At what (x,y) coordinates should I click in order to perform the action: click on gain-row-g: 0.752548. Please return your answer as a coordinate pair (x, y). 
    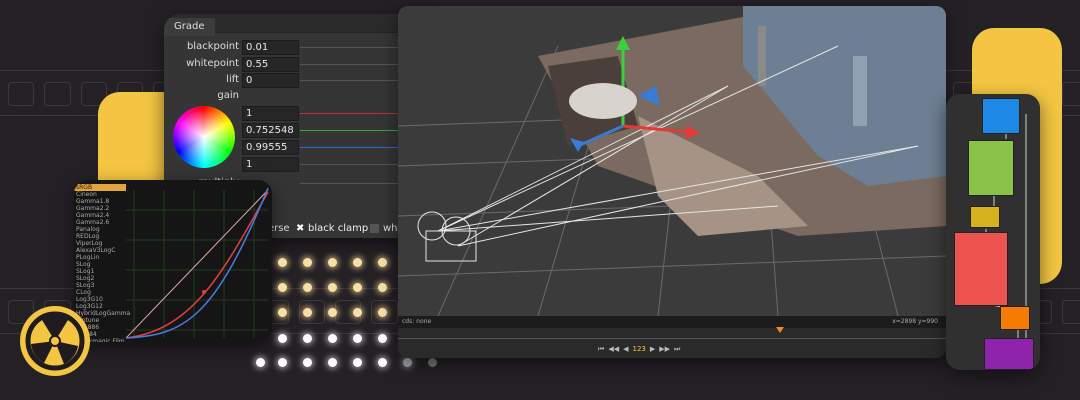
    Looking at the image, I should click on (298, 130).